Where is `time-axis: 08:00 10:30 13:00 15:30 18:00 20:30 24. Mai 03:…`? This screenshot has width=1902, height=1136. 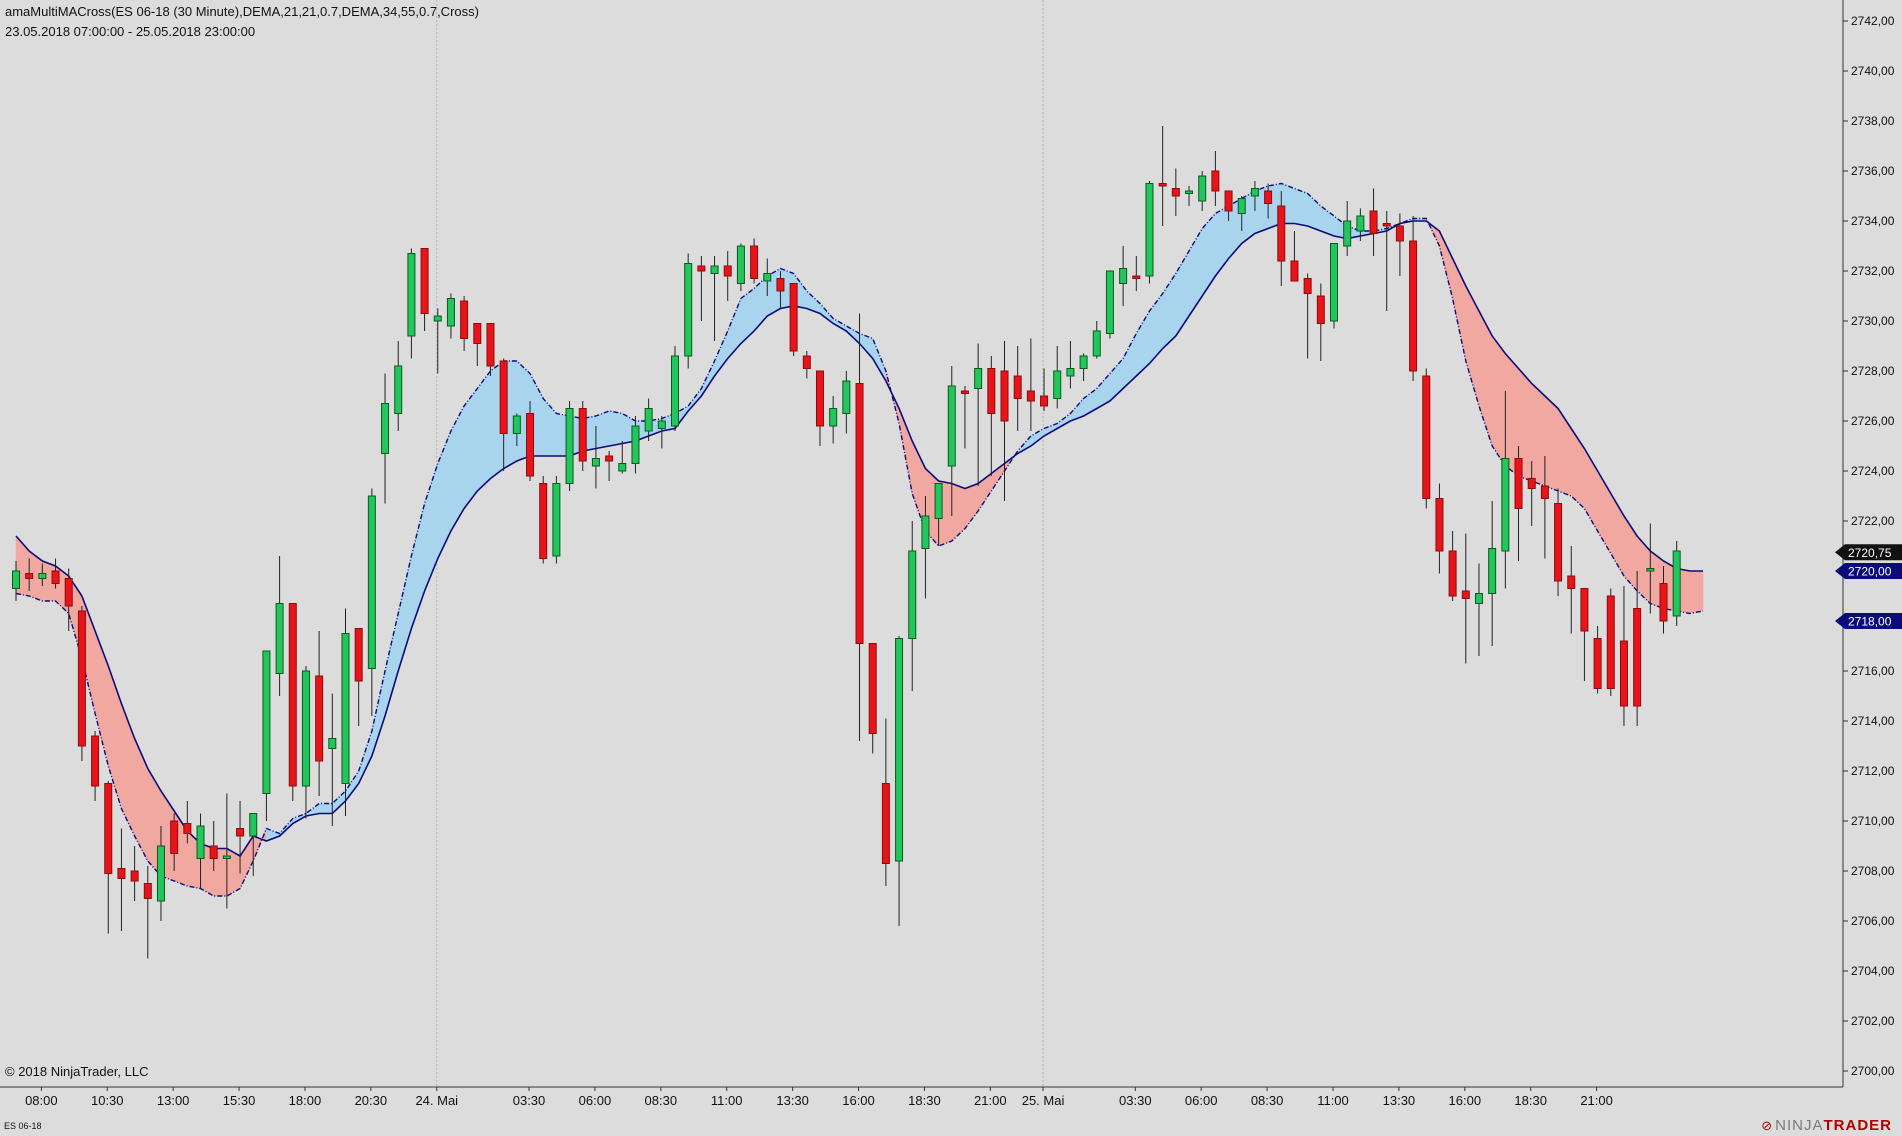 time-axis: 08:00 10:30 13:00 15:30 18:00 20:30 24. Mai 03:… is located at coordinates (921, 1097).